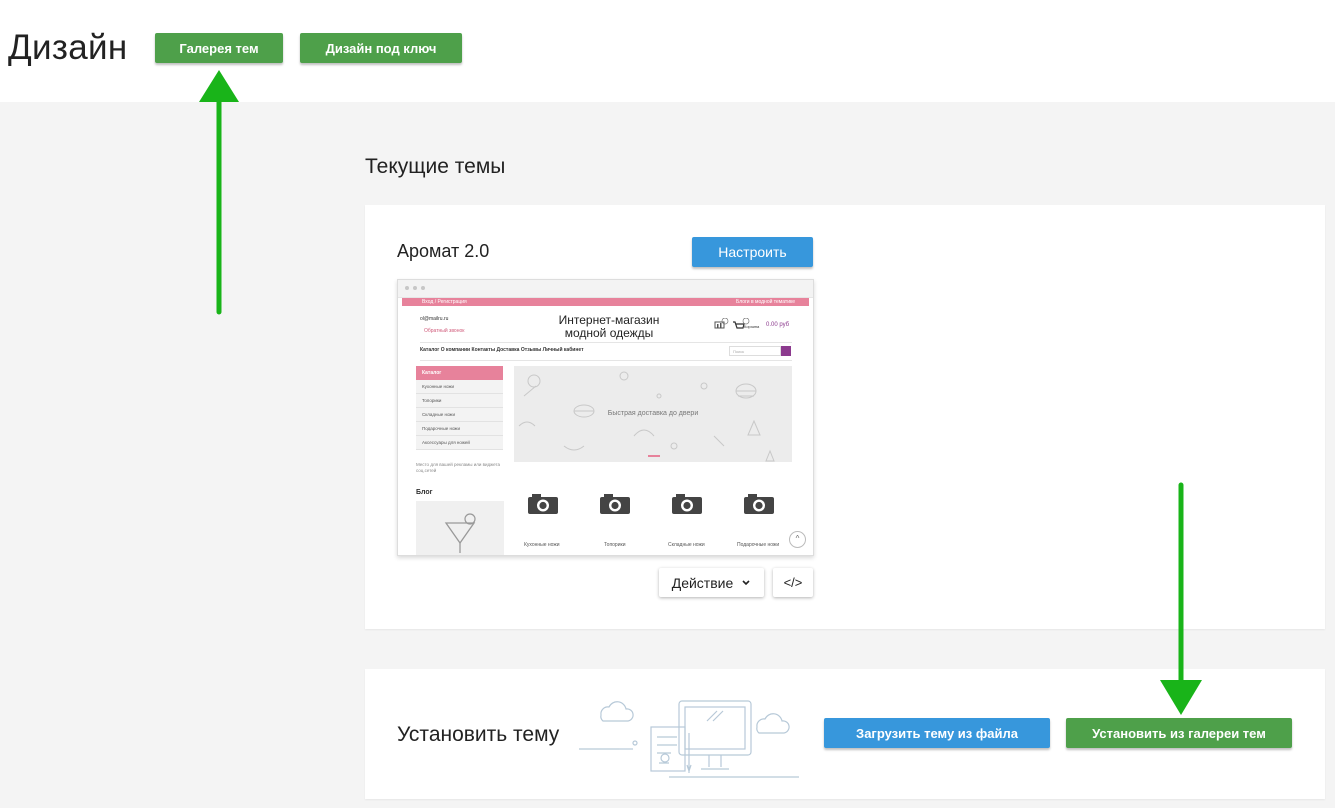 This screenshot has width=1335, height=808. Describe the element at coordinates (609, 326) in the screenshot. I see `preview-shop-title: Интернет-магазин модной одежды` at that location.